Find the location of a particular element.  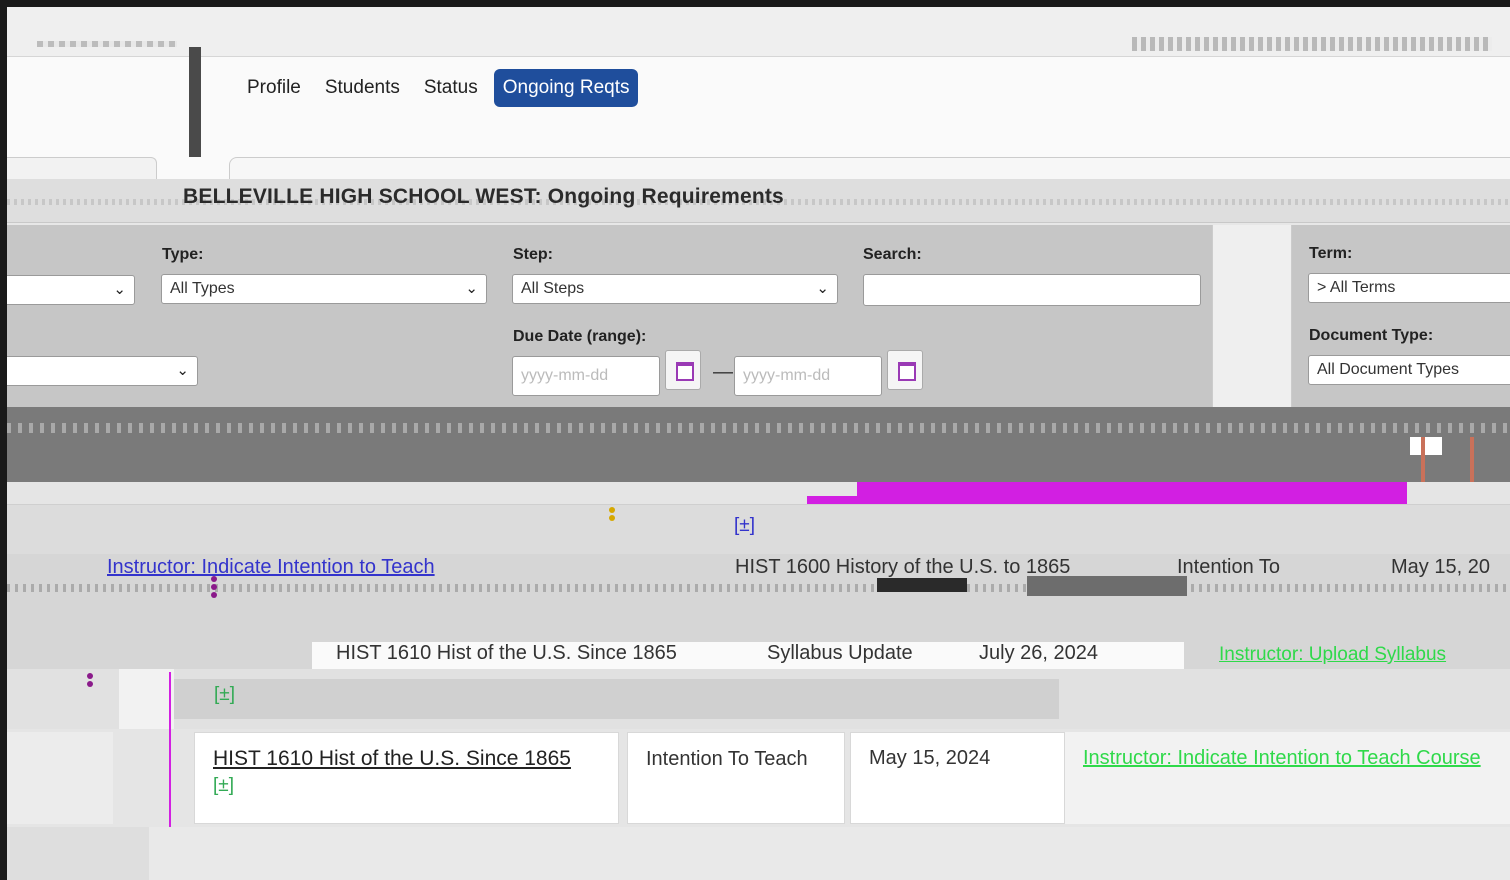

type-select-value: All Types is located at coordinates (202, 288).